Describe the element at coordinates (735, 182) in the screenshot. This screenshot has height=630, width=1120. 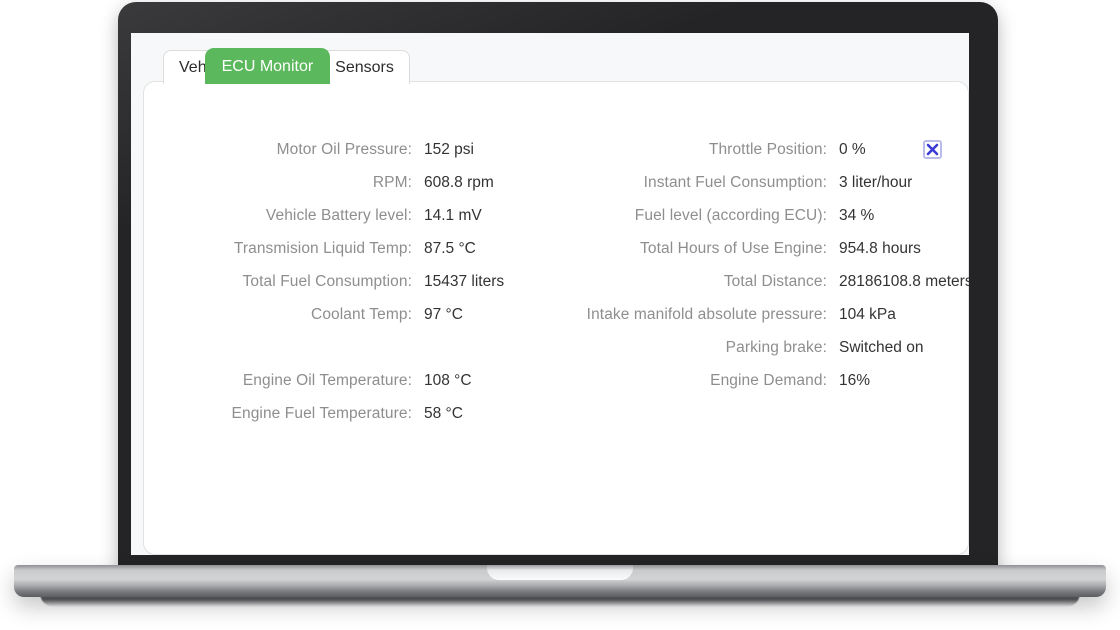
I see `field-label: Instant Fuel Consumption:` at that location.